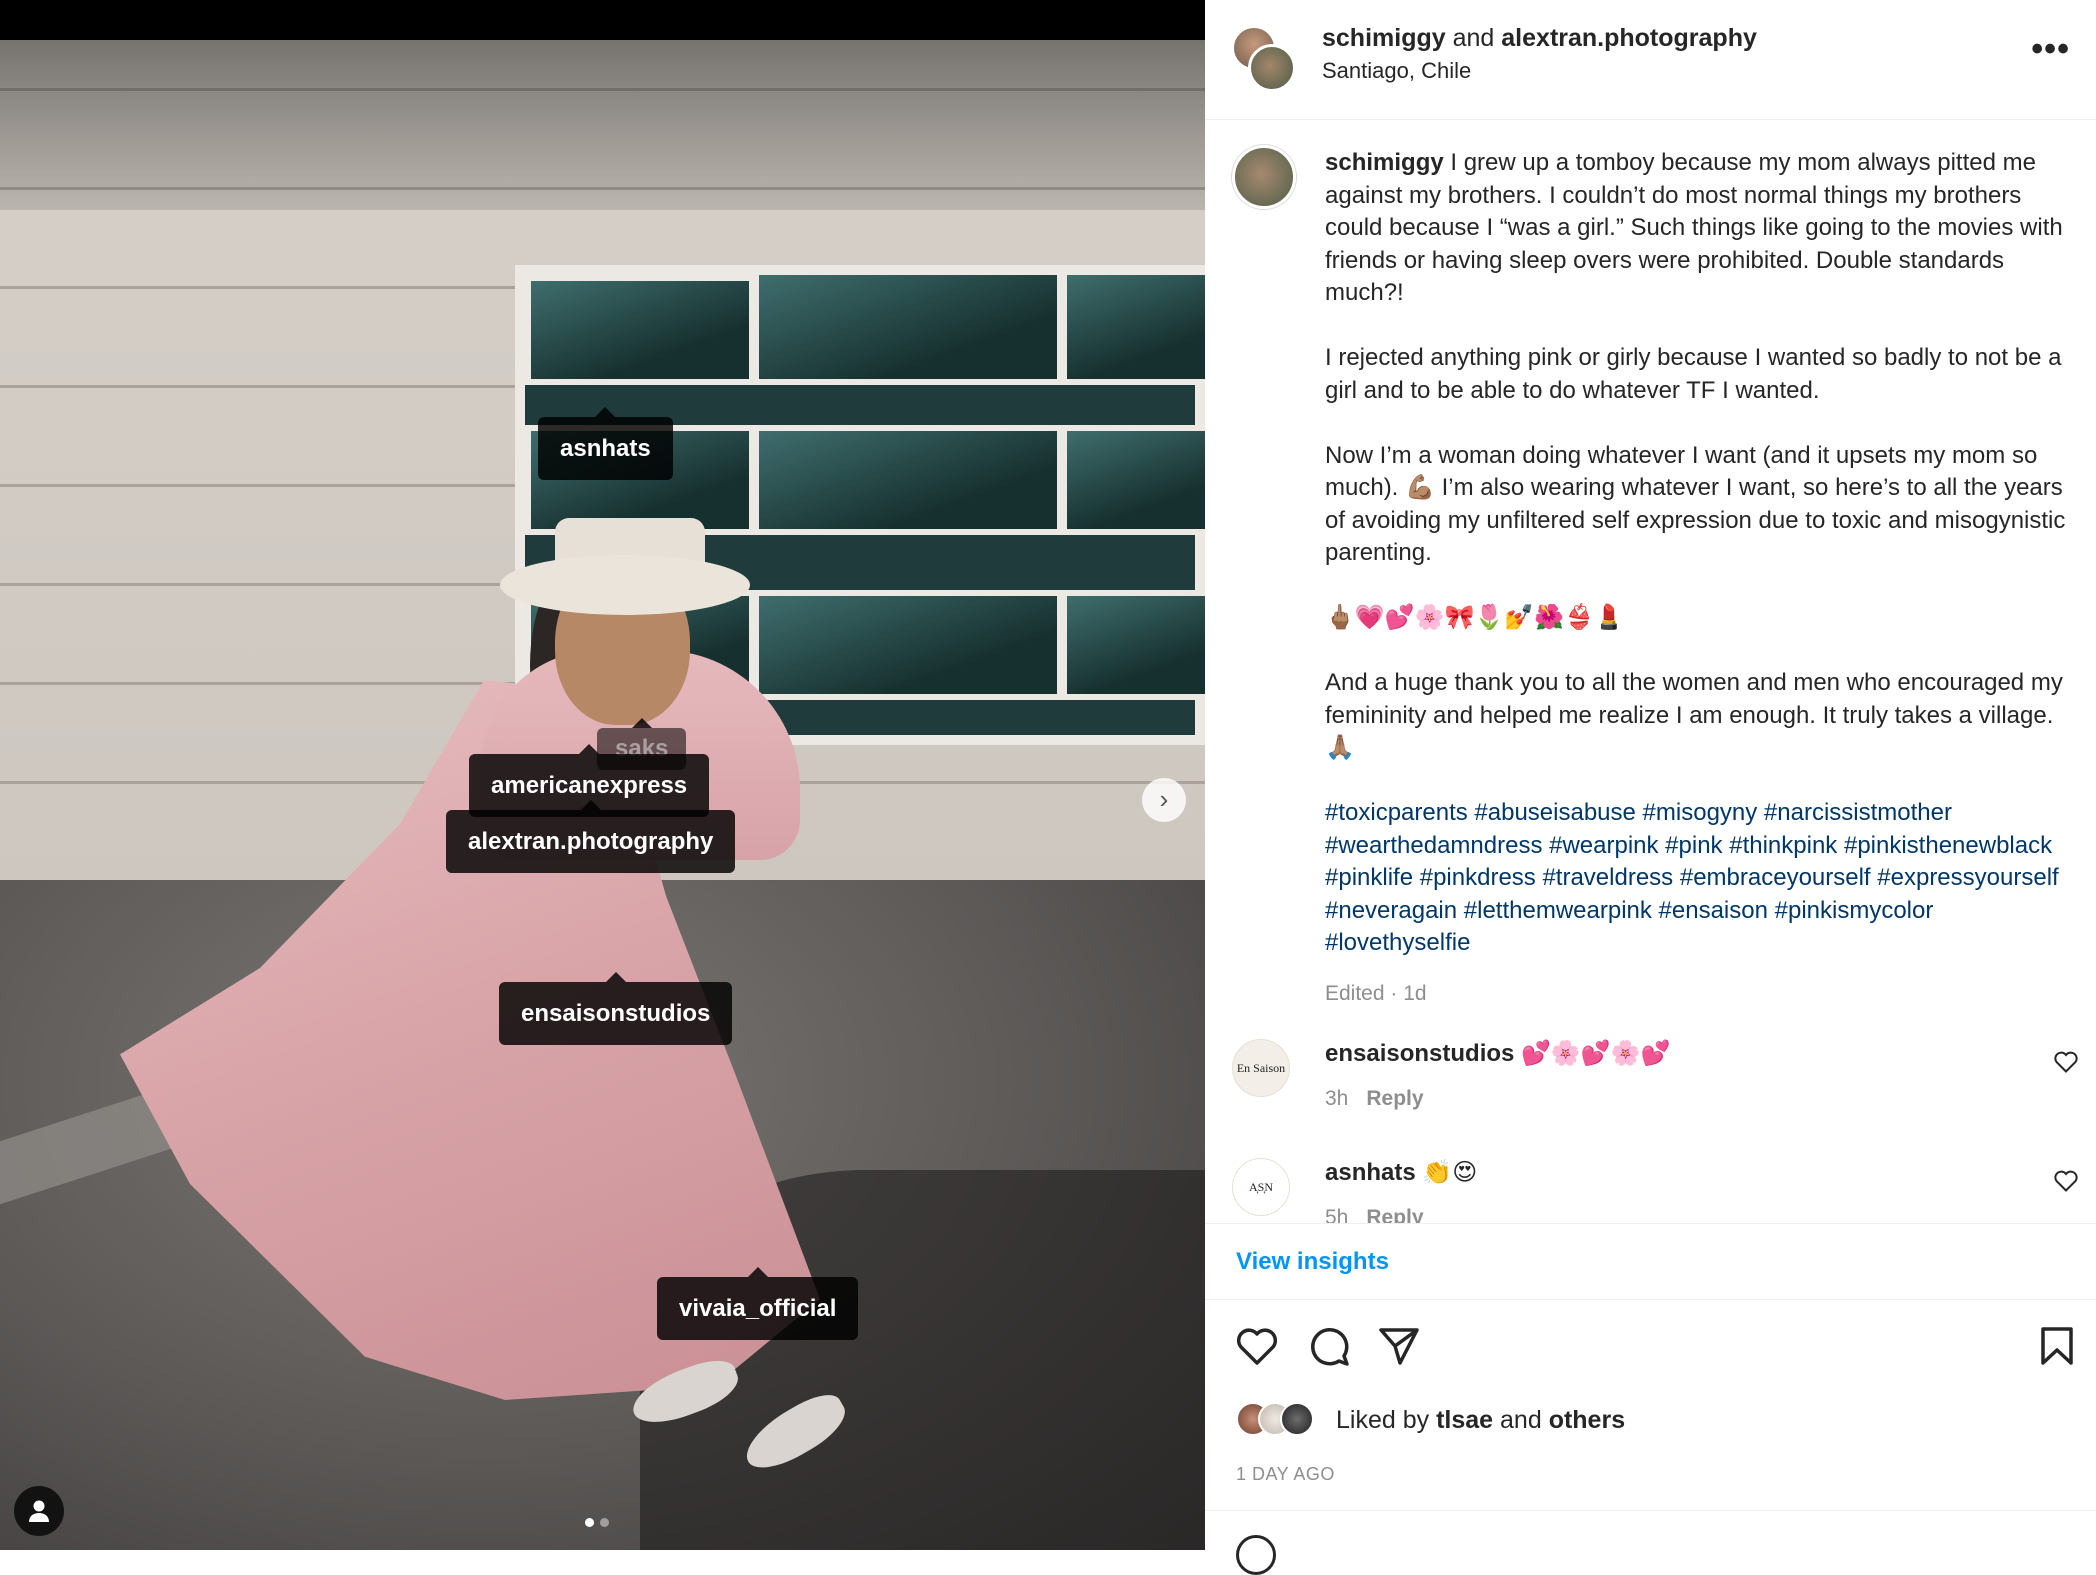  I want to click on more-icon: •••, so click(2050, 49).